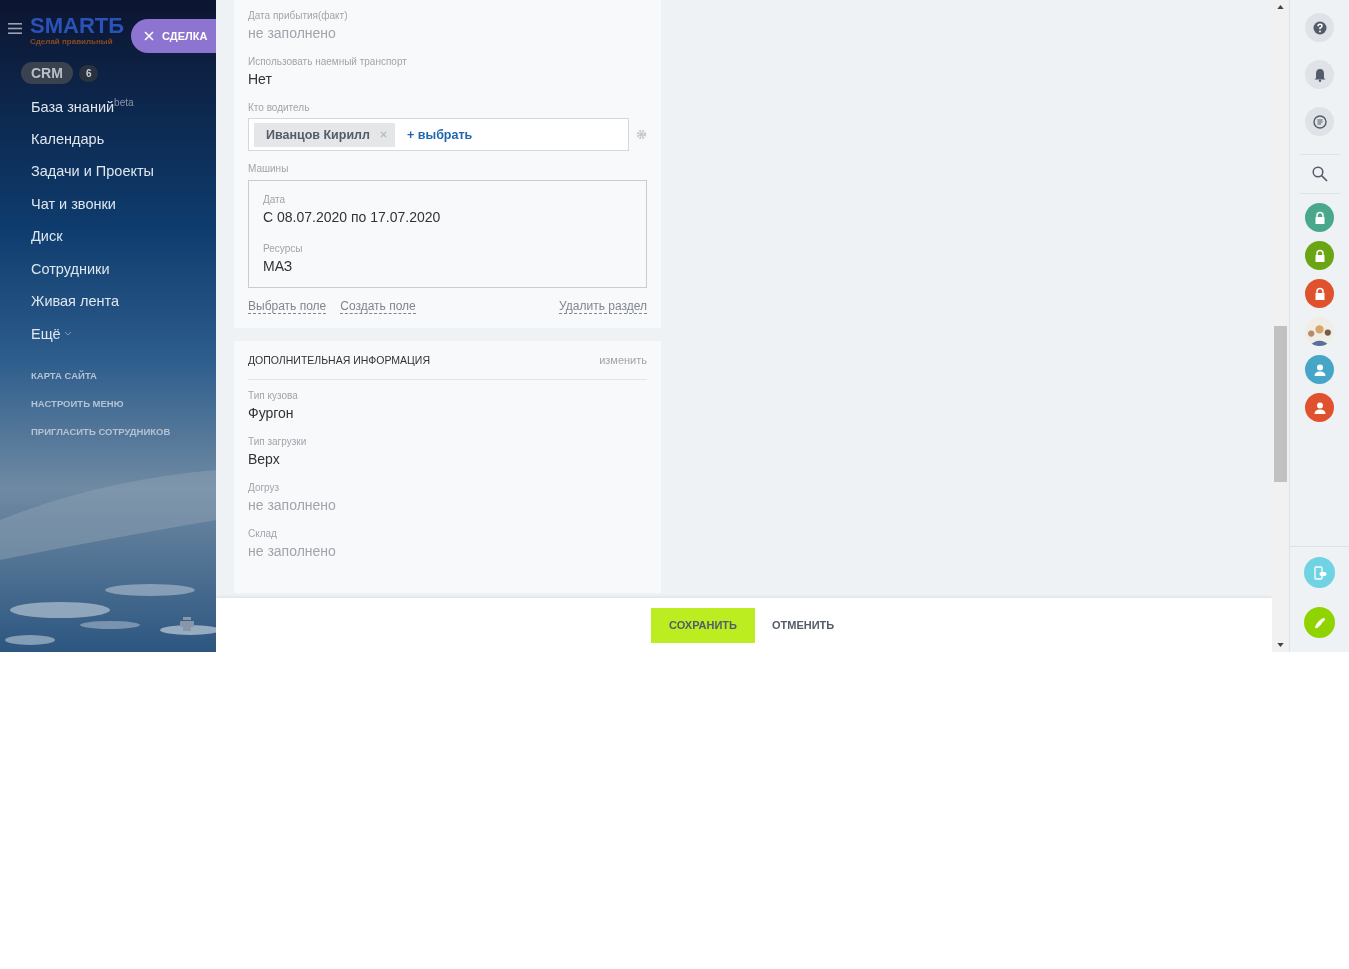  What do you see at coordinates (260, 79) in the screenshot?
I see `field-value: Нет` at bounding box center [260, 79].